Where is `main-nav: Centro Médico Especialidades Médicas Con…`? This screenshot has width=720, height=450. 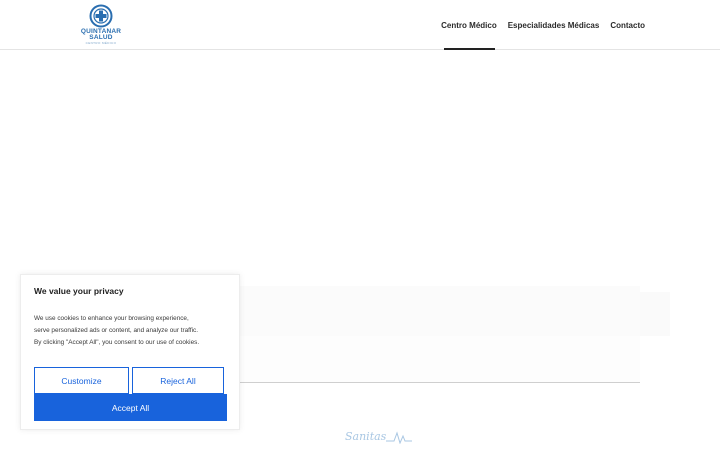 main-nav: Centro Médico Especialidades Médicas Con… is located at coordinates (543, 25).